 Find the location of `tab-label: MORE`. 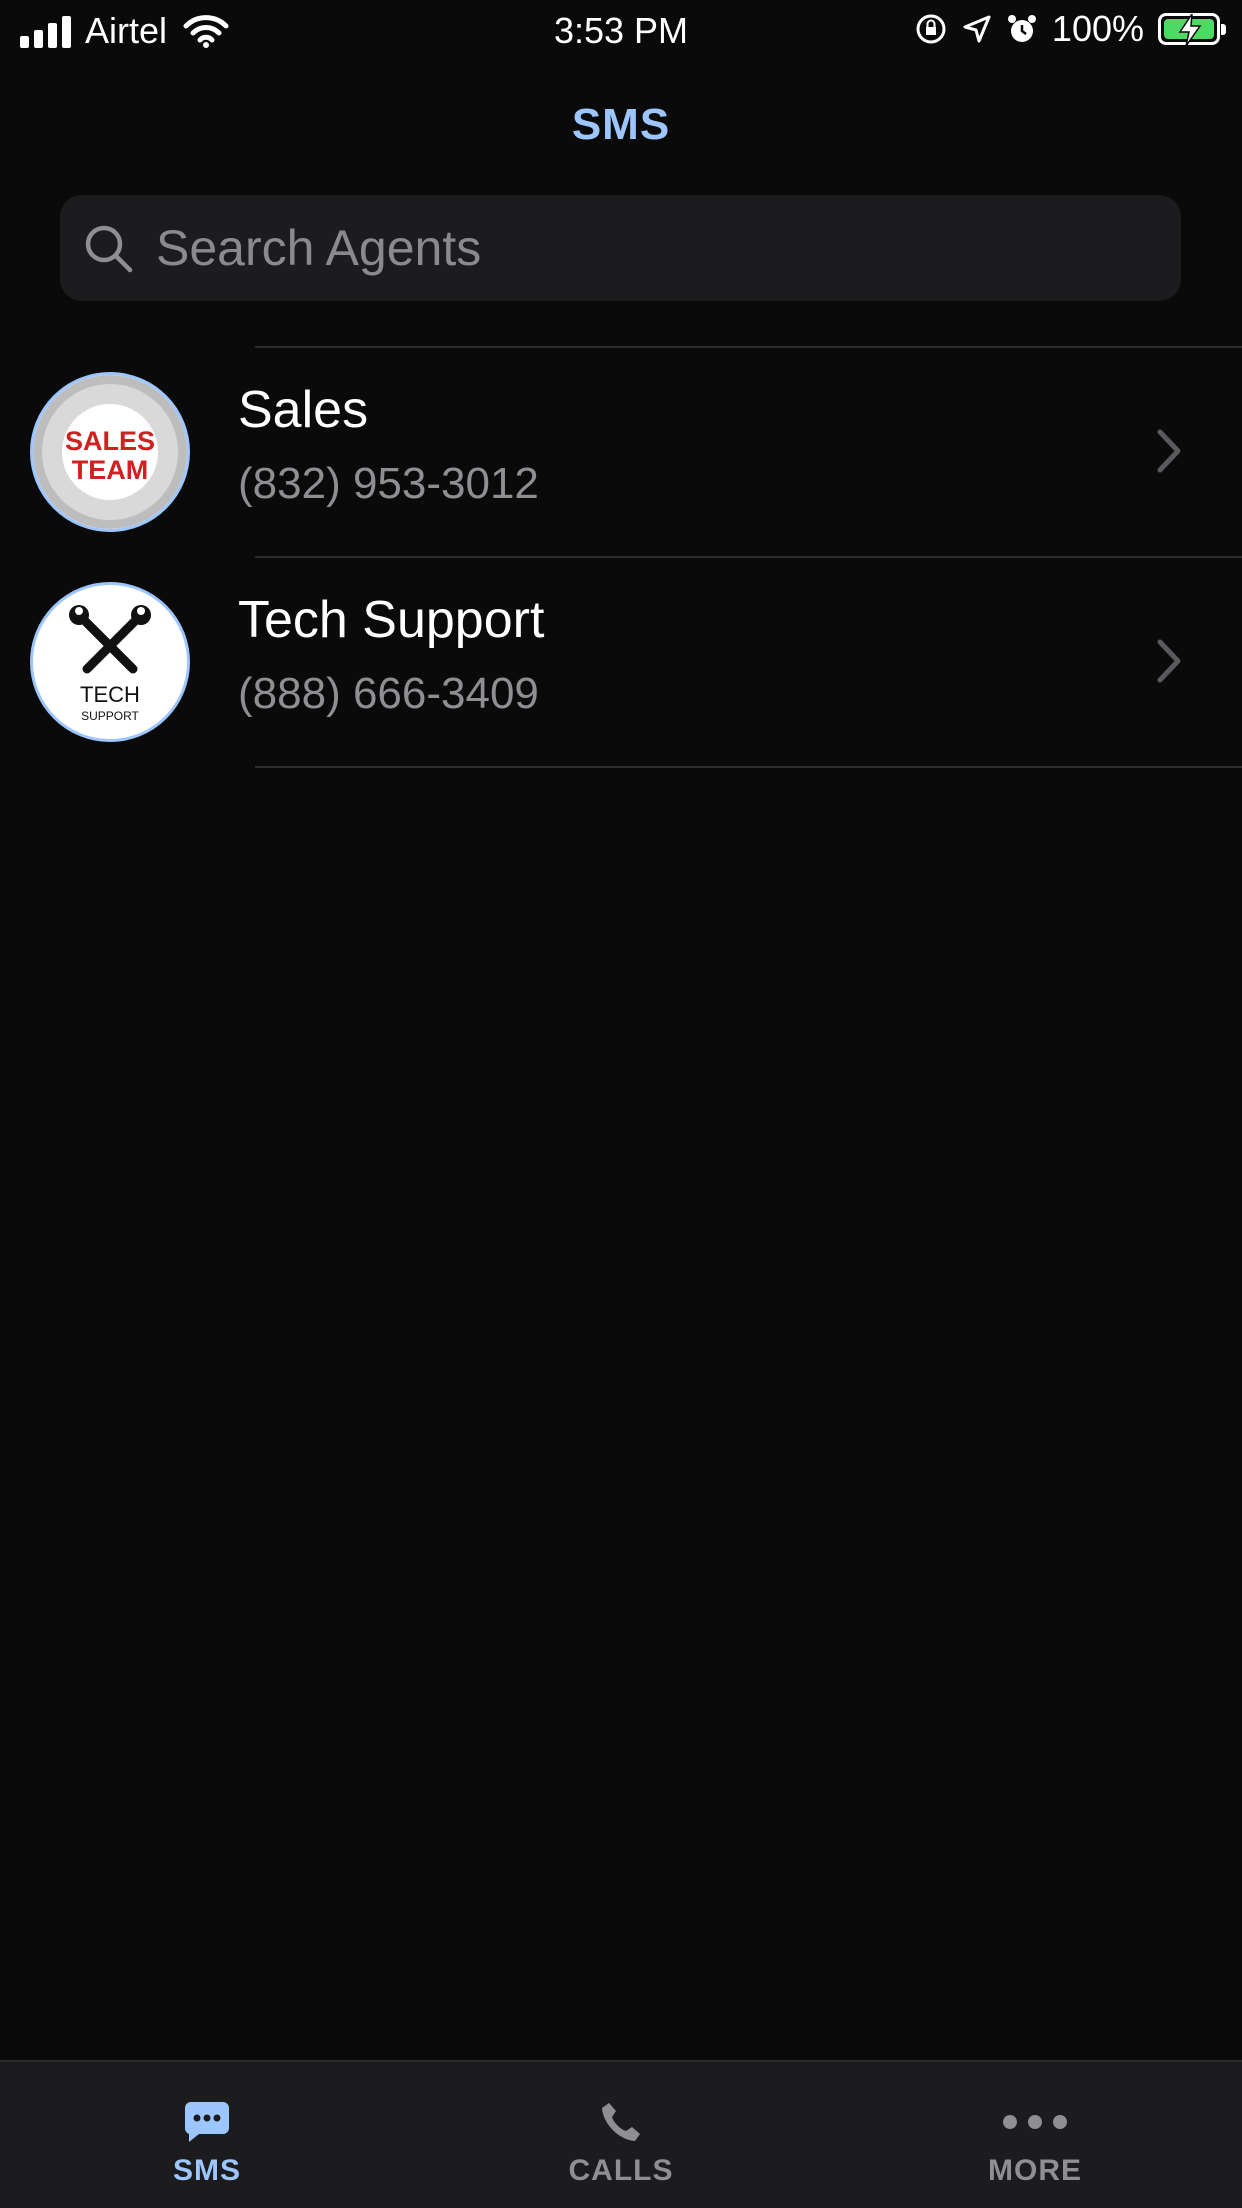

tab-label: MORE is located at coordinates (1035, 2170).